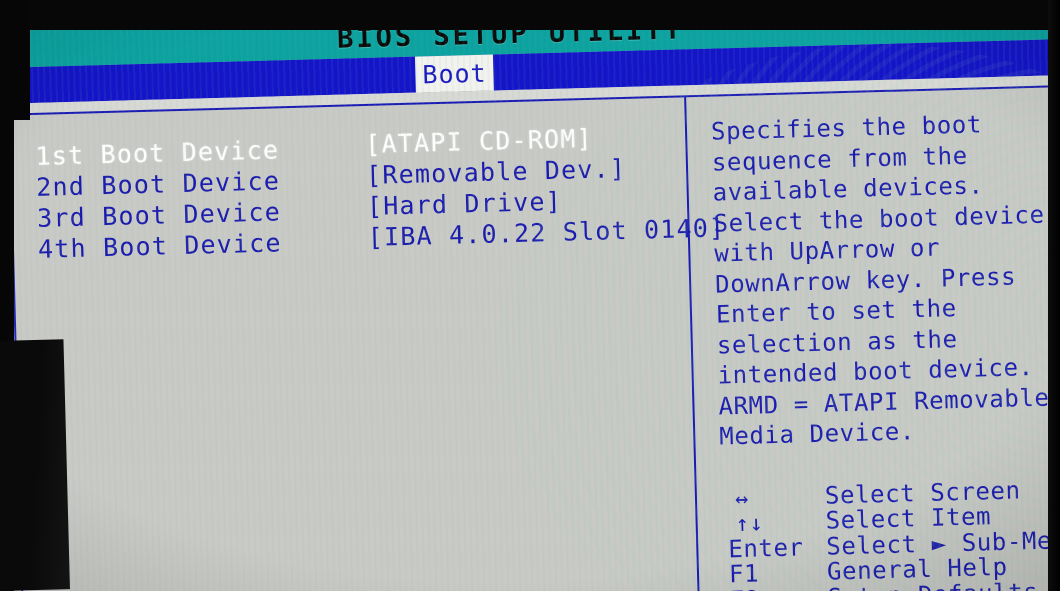  I want to click on tab-boot-label: Boot, so click(455, 73).